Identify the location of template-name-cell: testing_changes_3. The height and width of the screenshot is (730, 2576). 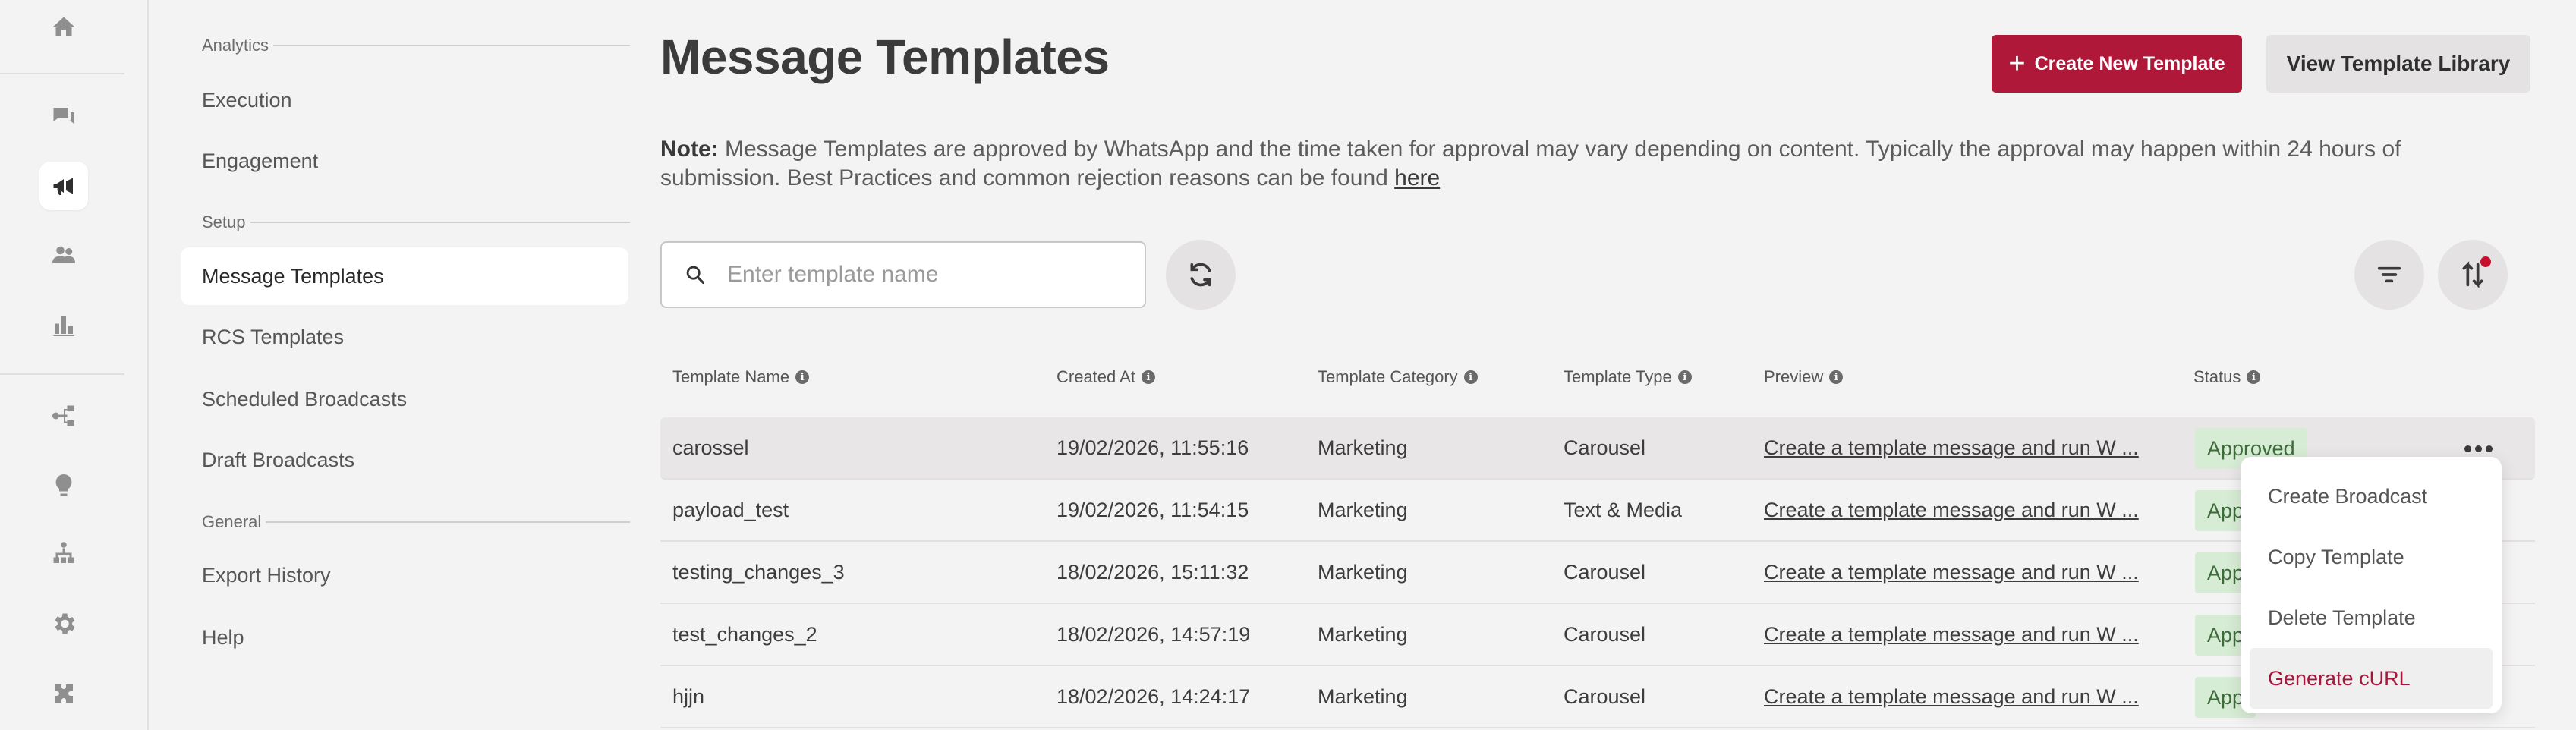
(758, 572).